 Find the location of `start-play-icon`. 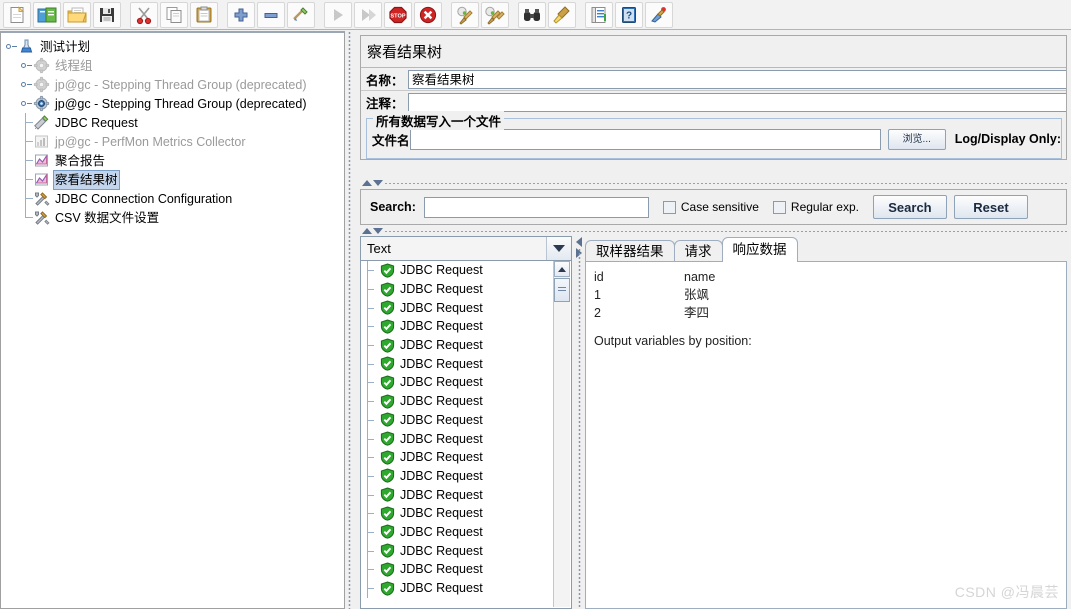

start-play-icon is located at coordinates (338, 14).